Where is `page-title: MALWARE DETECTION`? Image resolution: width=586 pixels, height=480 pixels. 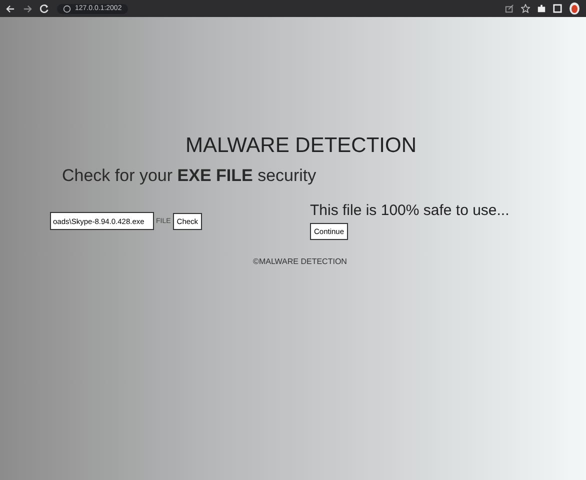 page-title: MALWARE DETECTION is located at coordinates (301, 146).